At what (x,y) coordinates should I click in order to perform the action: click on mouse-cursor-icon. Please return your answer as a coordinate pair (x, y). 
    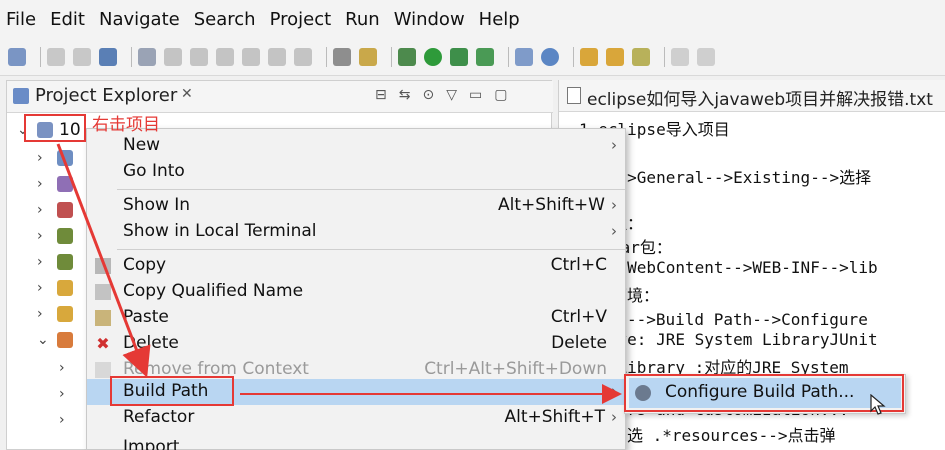
    Looking at the image, I should click on (878, 404).